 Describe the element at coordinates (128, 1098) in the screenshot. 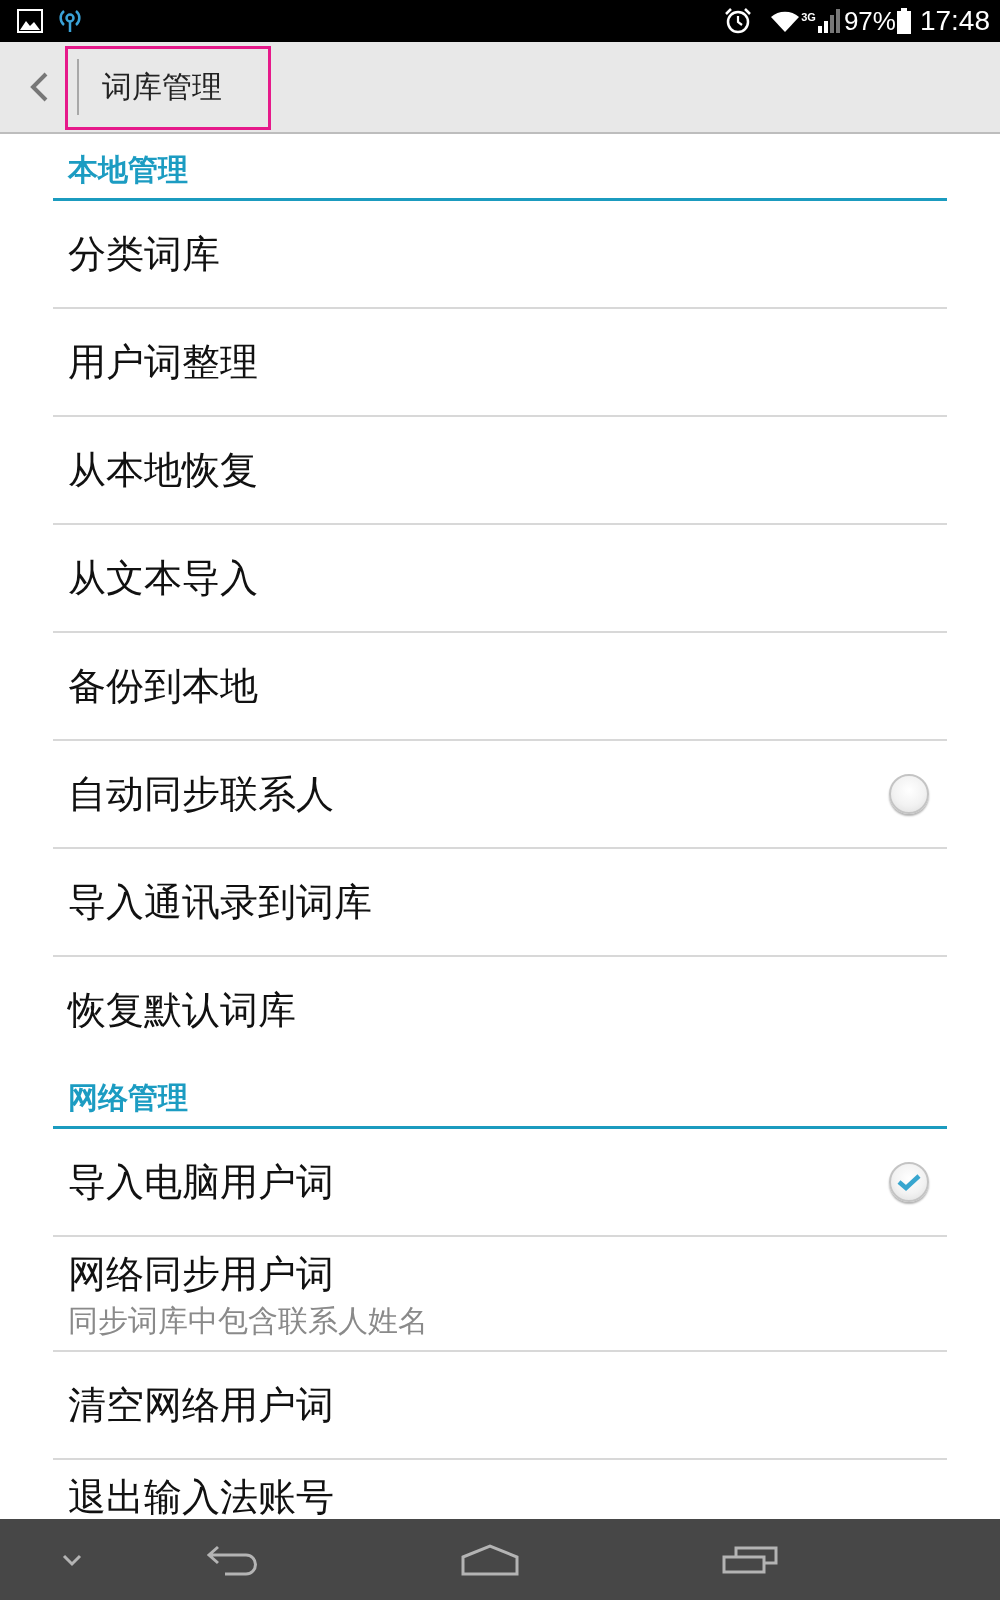

I see `section-title: 网络管理` at that location.